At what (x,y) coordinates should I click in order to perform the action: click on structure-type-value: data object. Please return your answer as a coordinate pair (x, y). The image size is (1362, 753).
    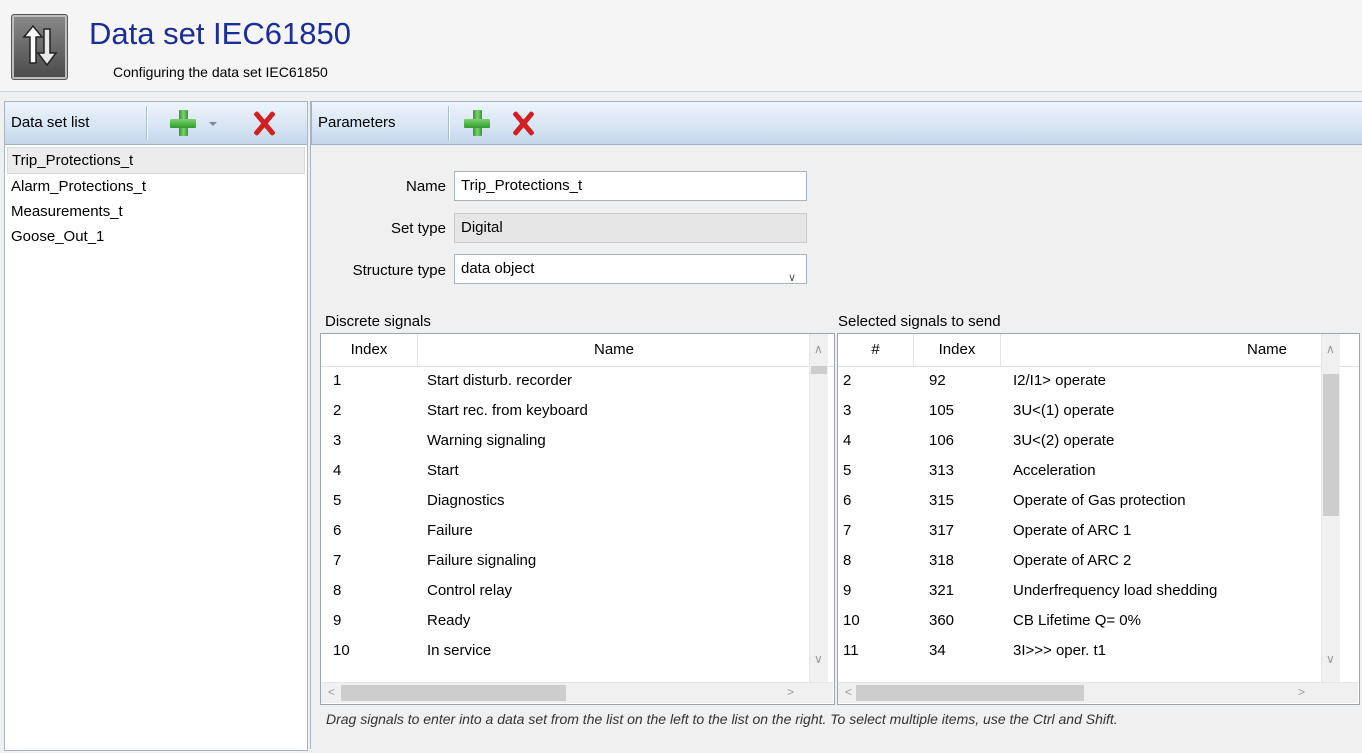
    Looking at the image, I should click on (498, 268).